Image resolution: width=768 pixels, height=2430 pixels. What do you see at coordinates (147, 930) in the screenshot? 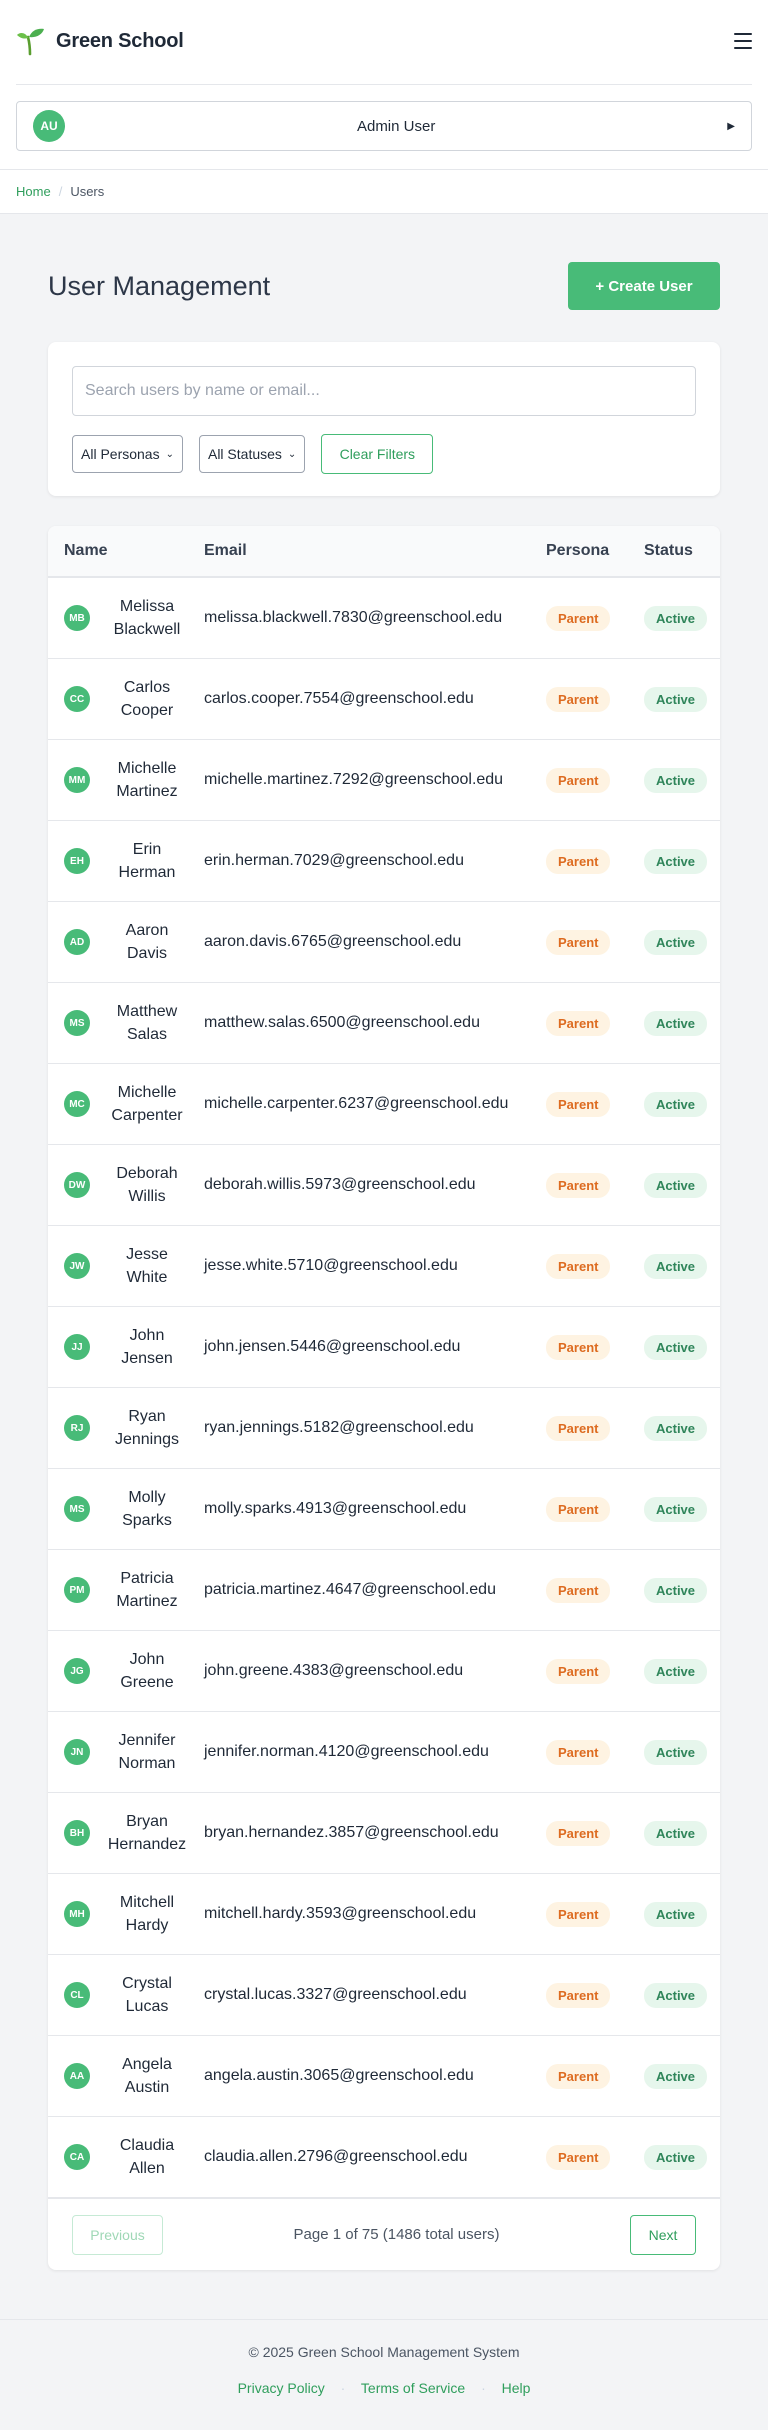
I see `user-first-name: Aaron` at bounding box center [147, 930].